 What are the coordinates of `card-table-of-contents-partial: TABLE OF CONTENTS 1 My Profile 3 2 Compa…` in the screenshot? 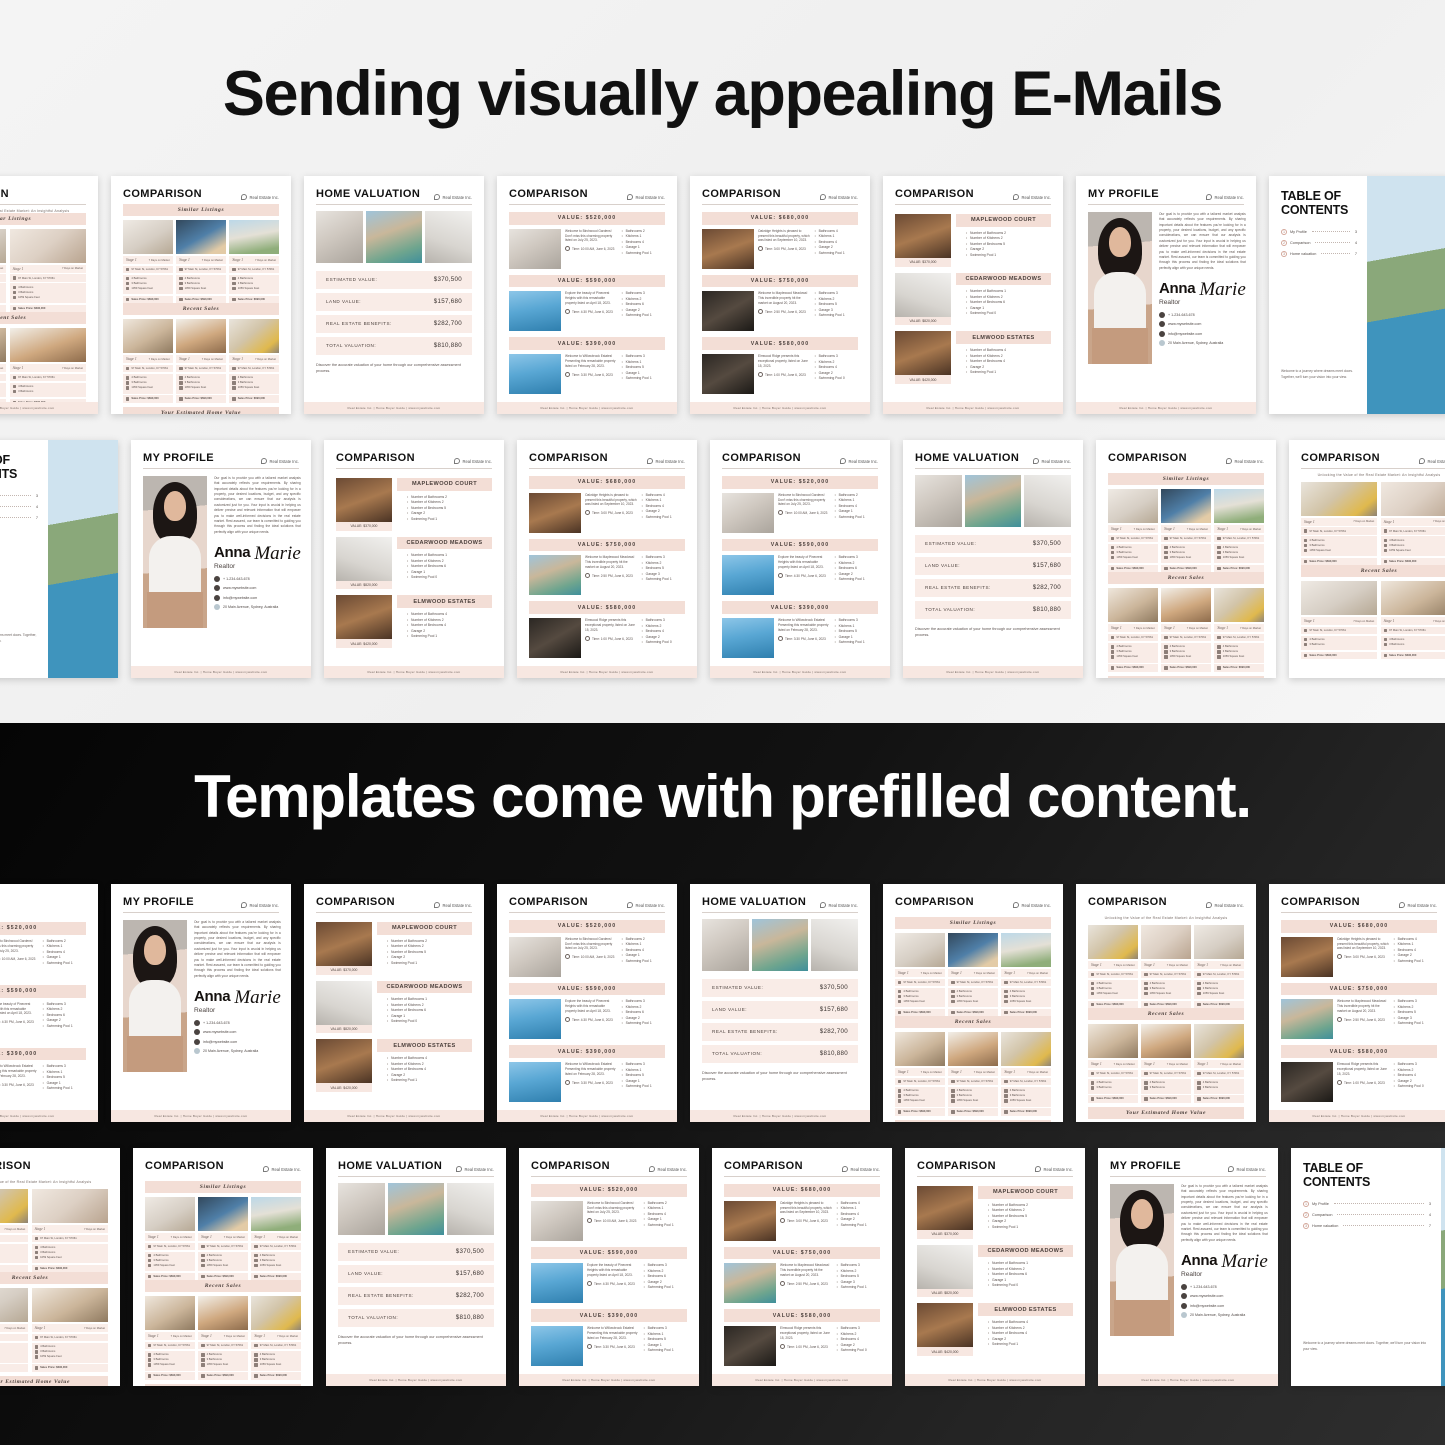 It's located at (59, 559).